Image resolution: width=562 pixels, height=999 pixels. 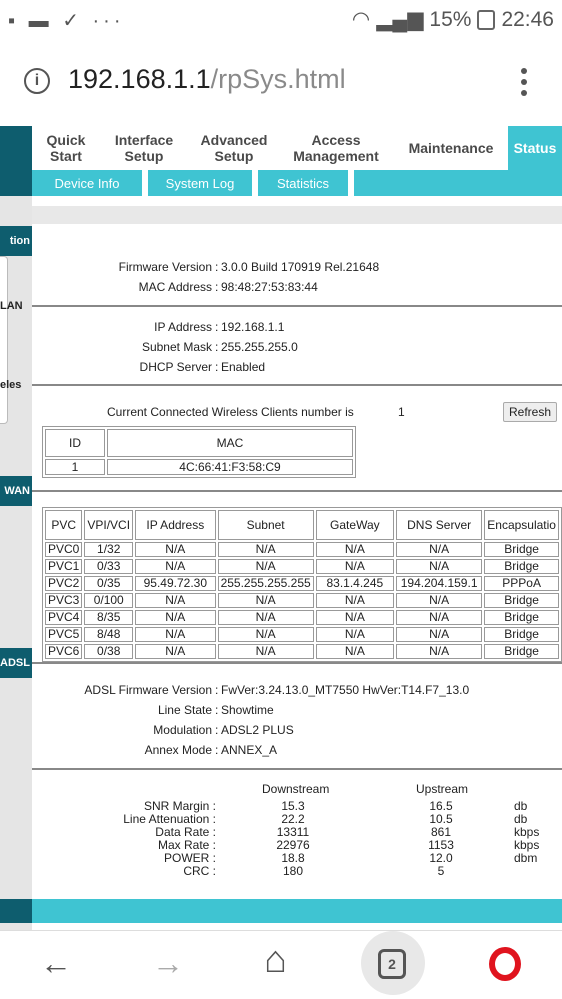 What do you see at coordinates (486, 19) in the screenshot?
I see `battery-icon` at bounding box center [486, 19].